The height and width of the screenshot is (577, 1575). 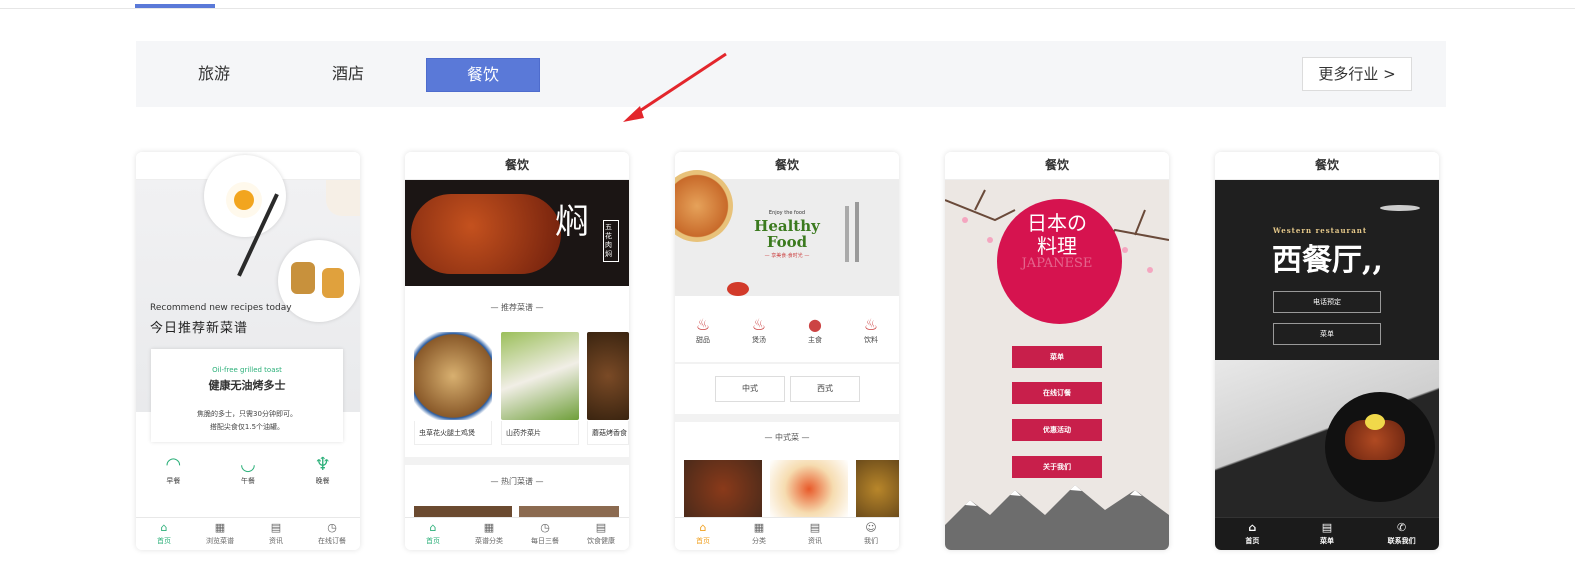 I want to click on nav-categories: ▦ 菜谱分类, so click(x=489, y=534).